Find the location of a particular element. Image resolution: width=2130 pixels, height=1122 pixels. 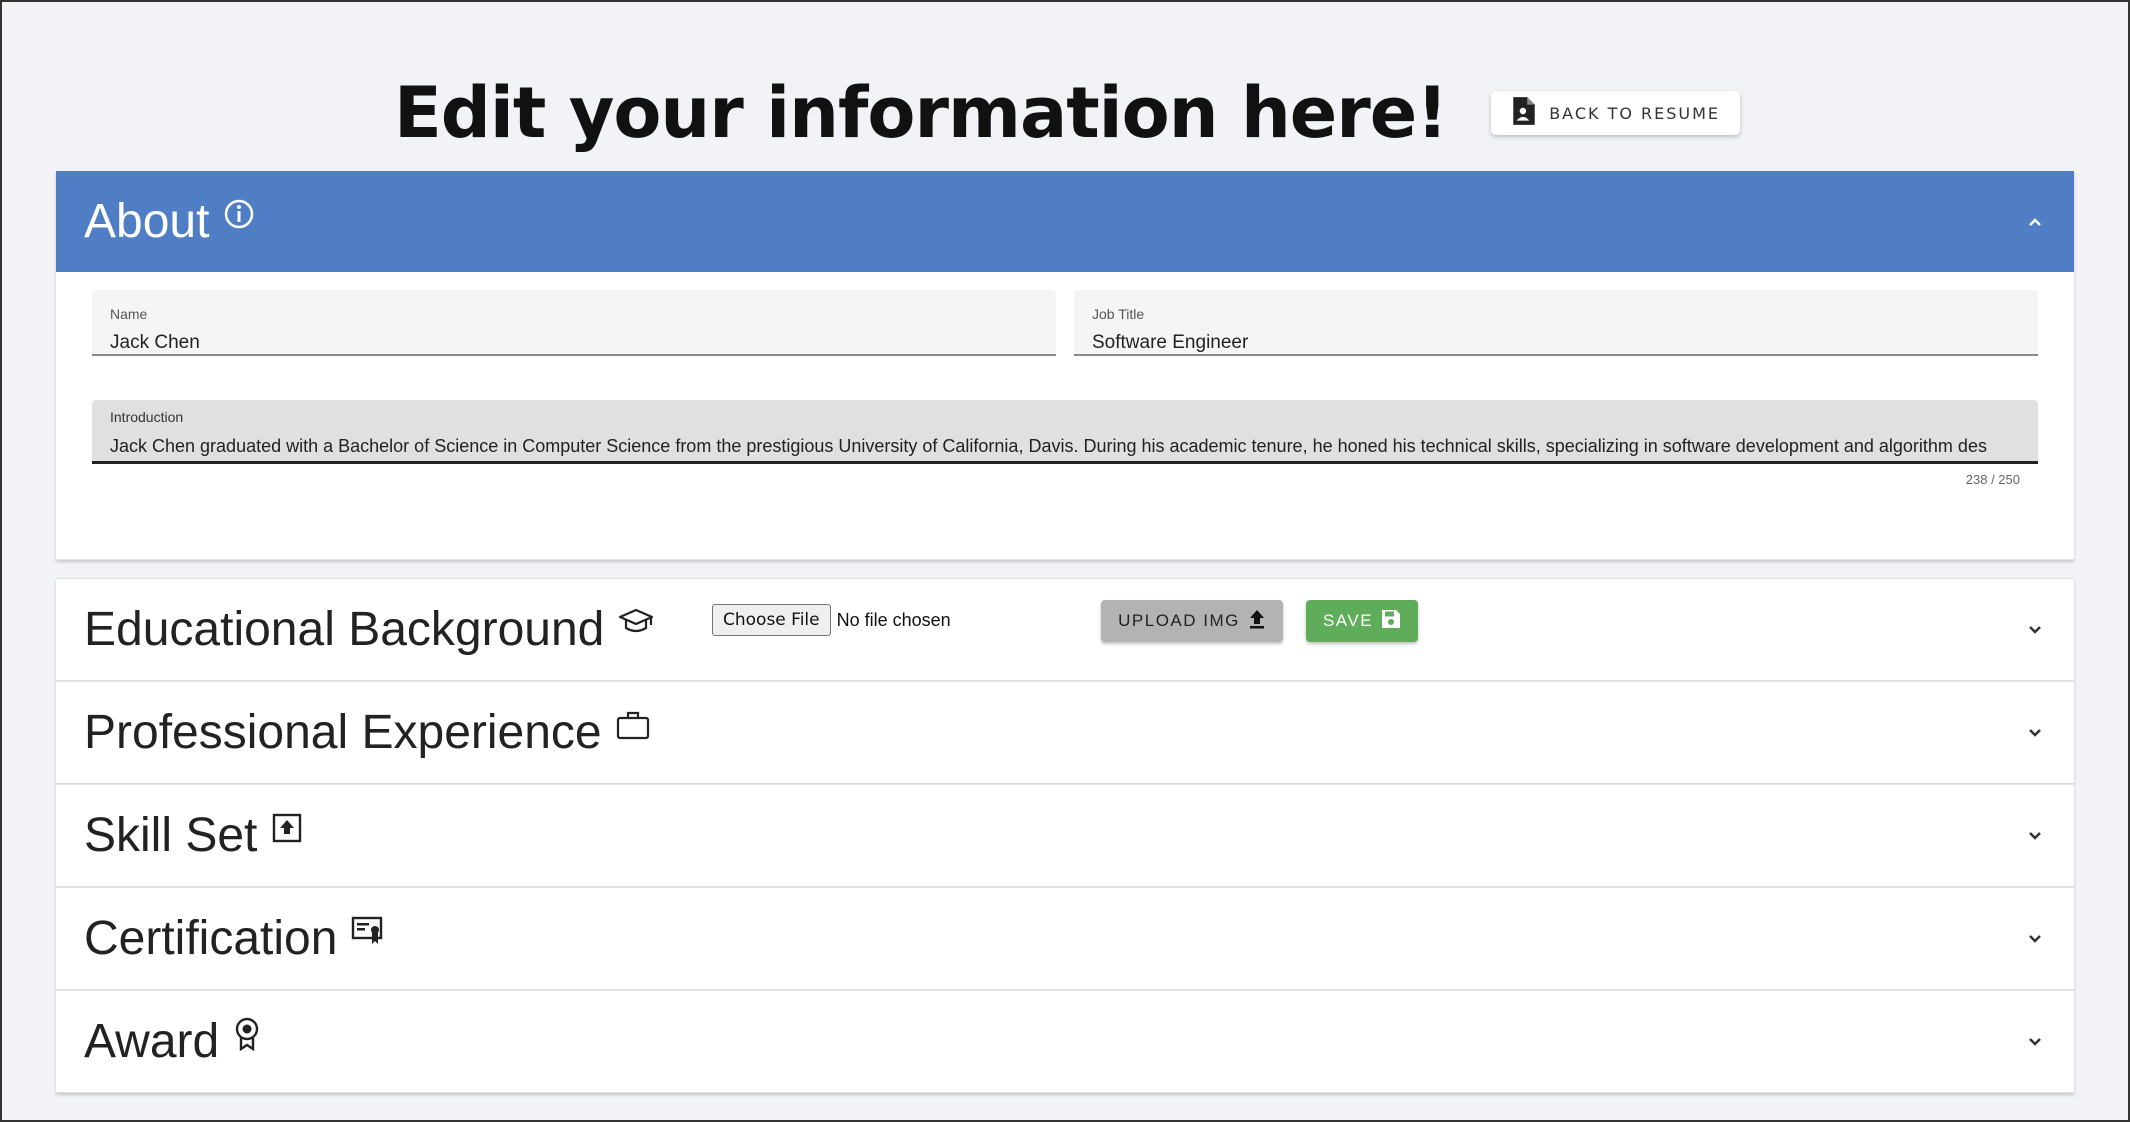

experience-panel: Professional Experience is located at coordinates (1065, 732).